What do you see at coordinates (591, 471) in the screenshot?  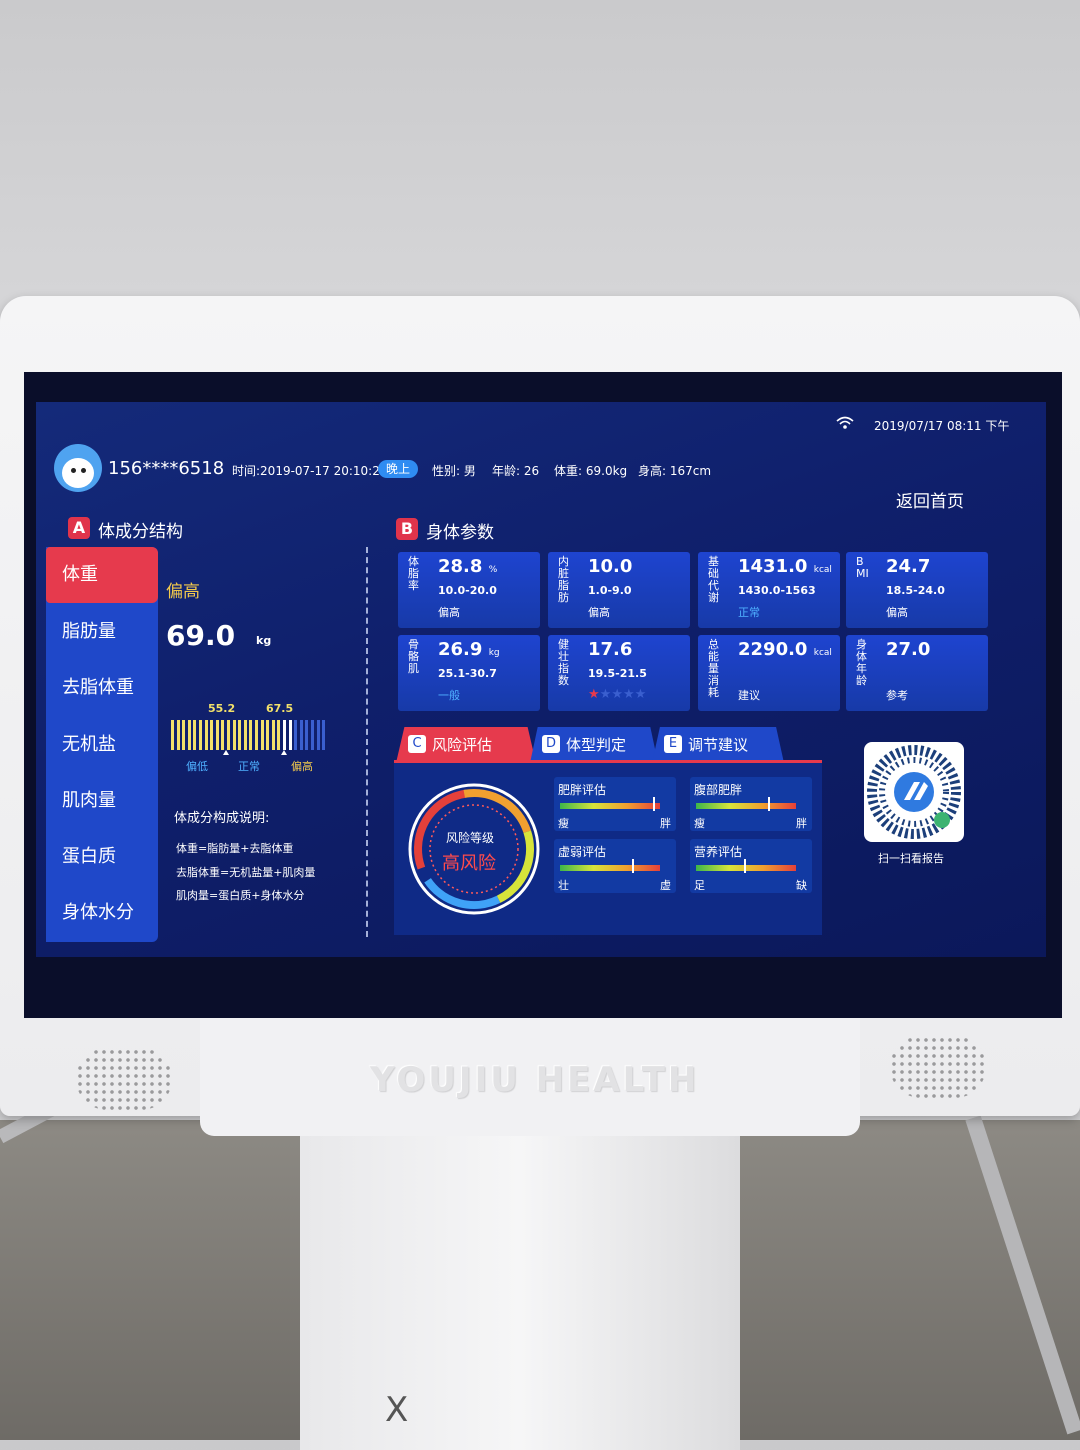 I see `user-weight: 体重: 69.0kg` at bounding box center [591, 471].